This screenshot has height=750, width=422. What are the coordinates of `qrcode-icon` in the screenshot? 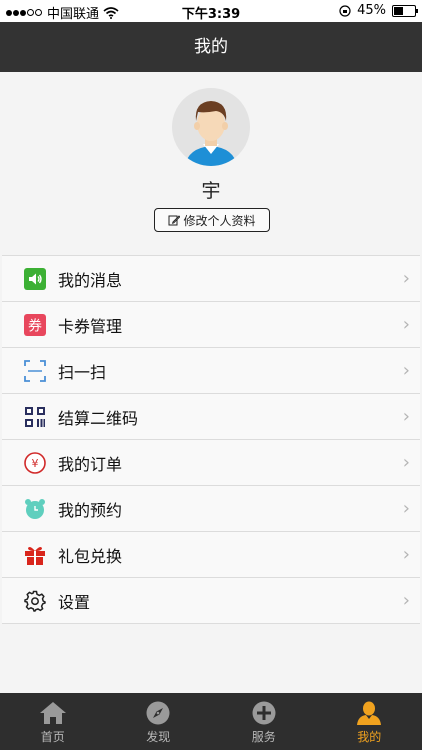 It's located at (35, 417).